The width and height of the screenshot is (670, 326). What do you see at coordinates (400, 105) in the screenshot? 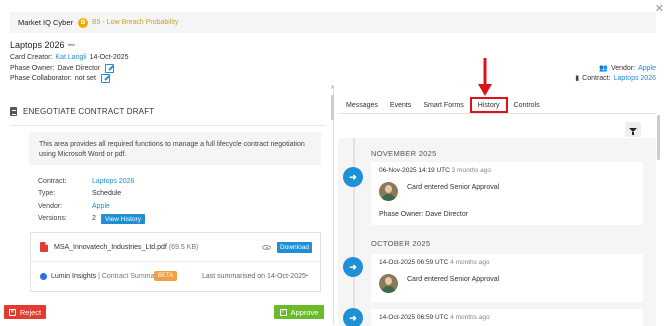
I see `tab-events: Events` at bounding box center [400, 105].